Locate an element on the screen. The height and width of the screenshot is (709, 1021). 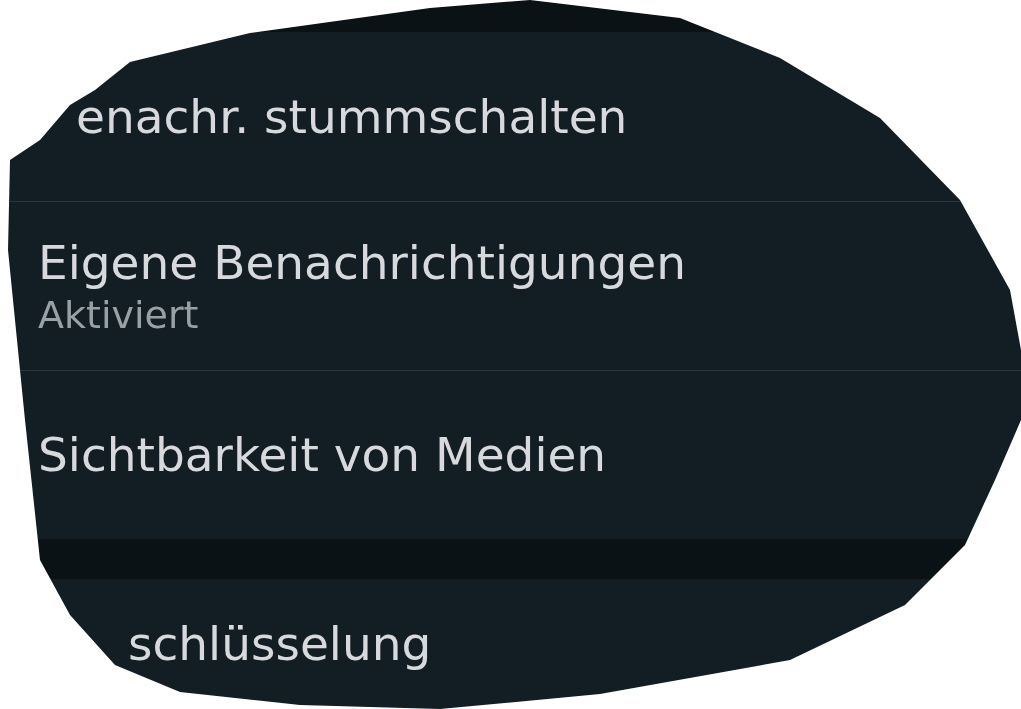
setting-subtitle: Aktiviert is located at coordinates (118, 315).